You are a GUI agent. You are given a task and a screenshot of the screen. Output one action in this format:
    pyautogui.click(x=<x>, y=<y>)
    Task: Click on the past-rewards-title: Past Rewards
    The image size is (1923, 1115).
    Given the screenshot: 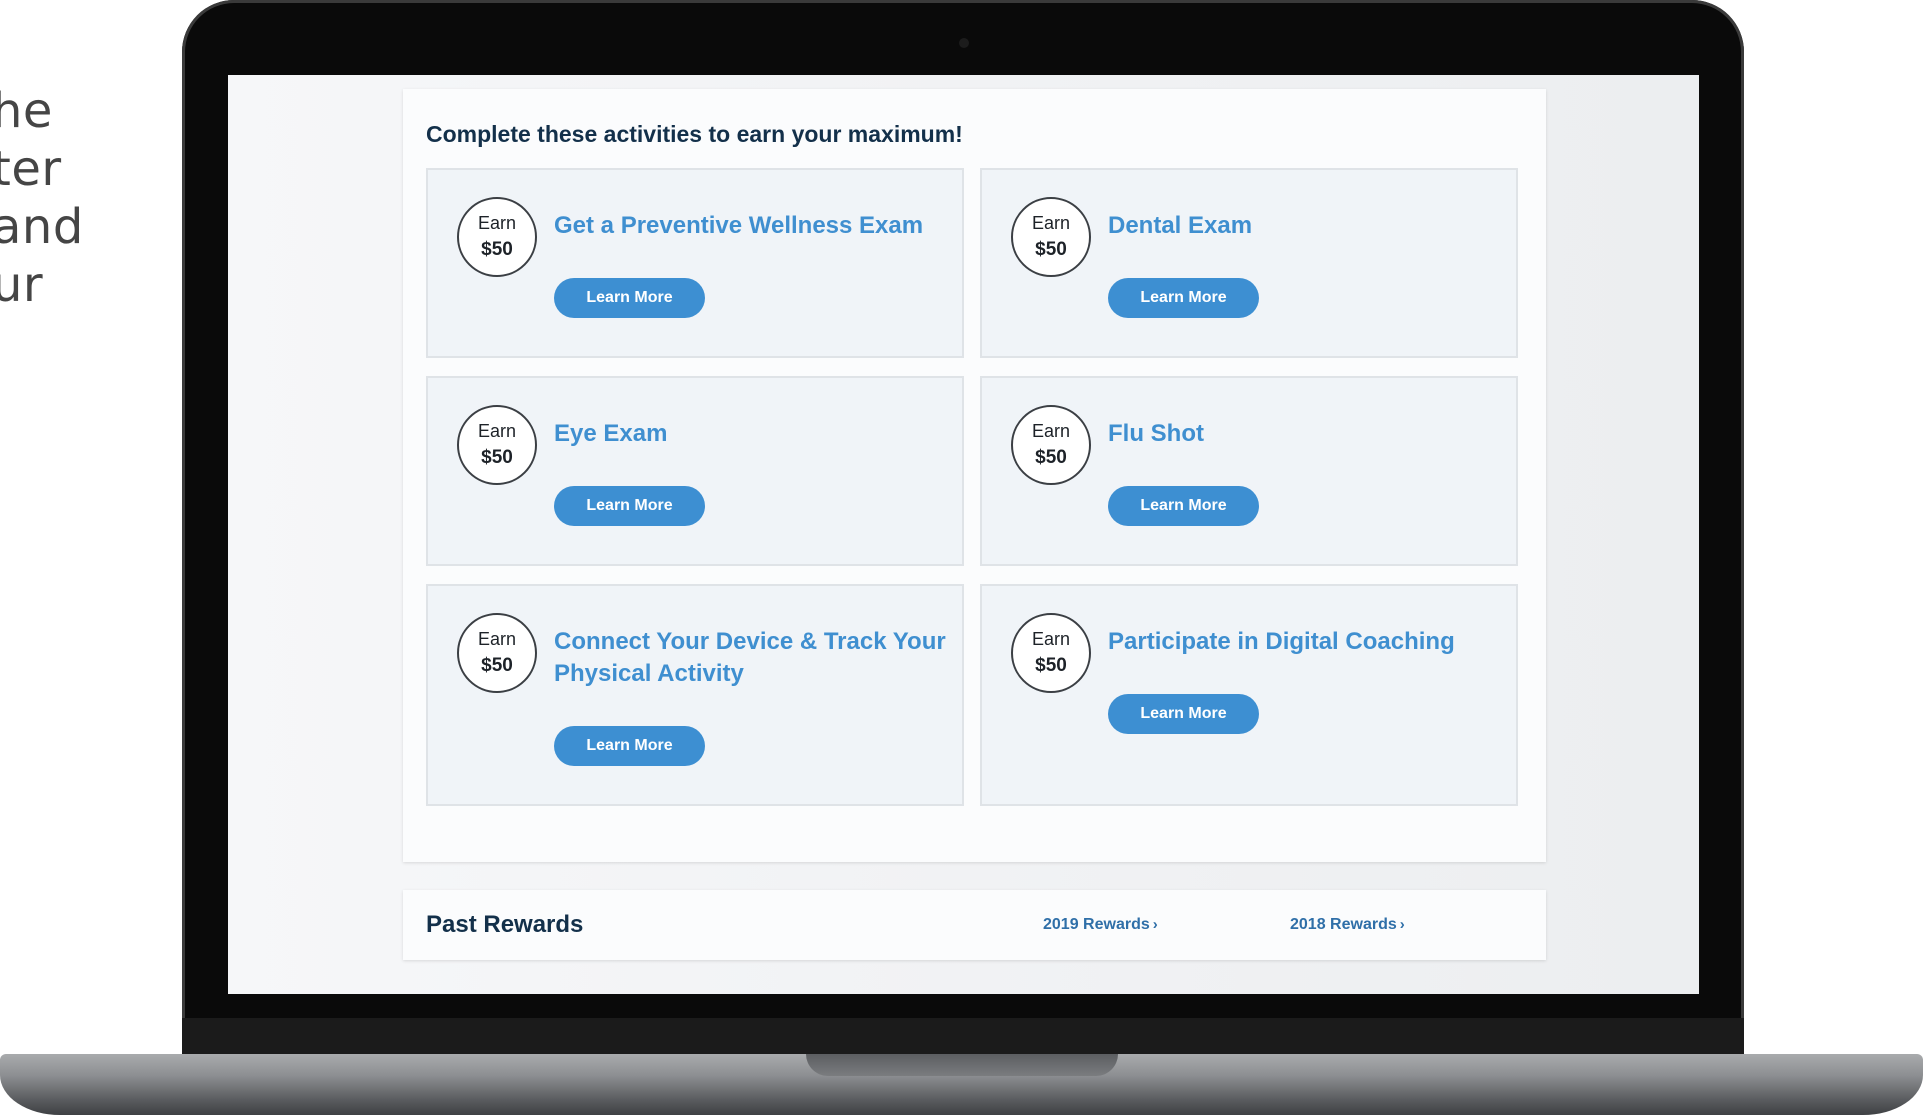 What is the action you would take?
    pyautogui.click(x=505, y=924)
    